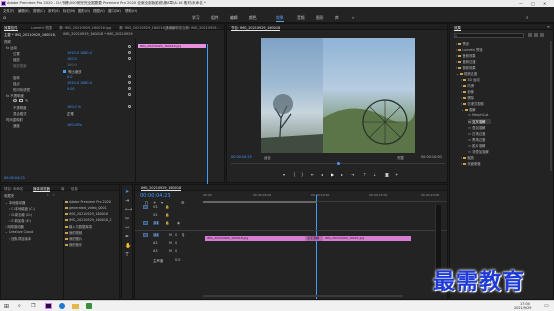  I want to click on effects-tree-item: ▭ 叠加溶解, so click(476, 127).